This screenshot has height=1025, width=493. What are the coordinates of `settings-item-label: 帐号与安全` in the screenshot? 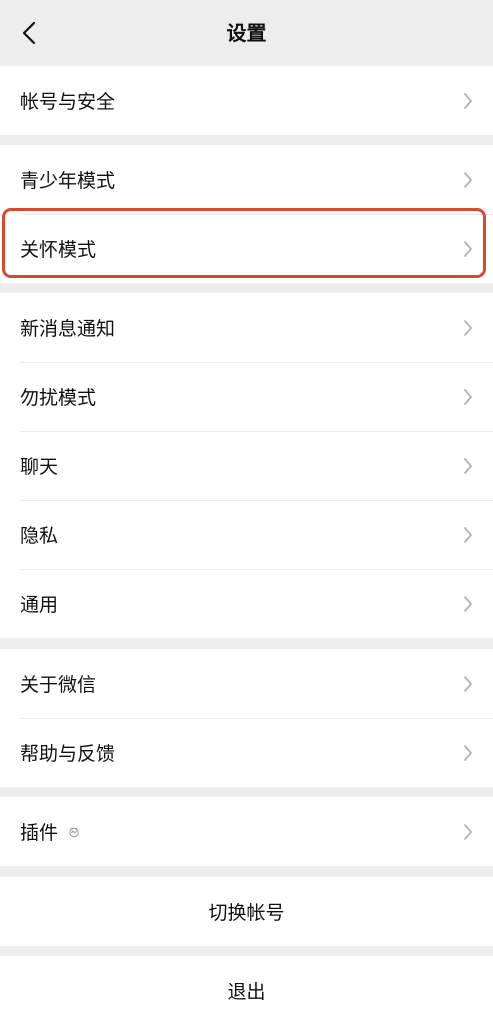 It's located at (68, 102).